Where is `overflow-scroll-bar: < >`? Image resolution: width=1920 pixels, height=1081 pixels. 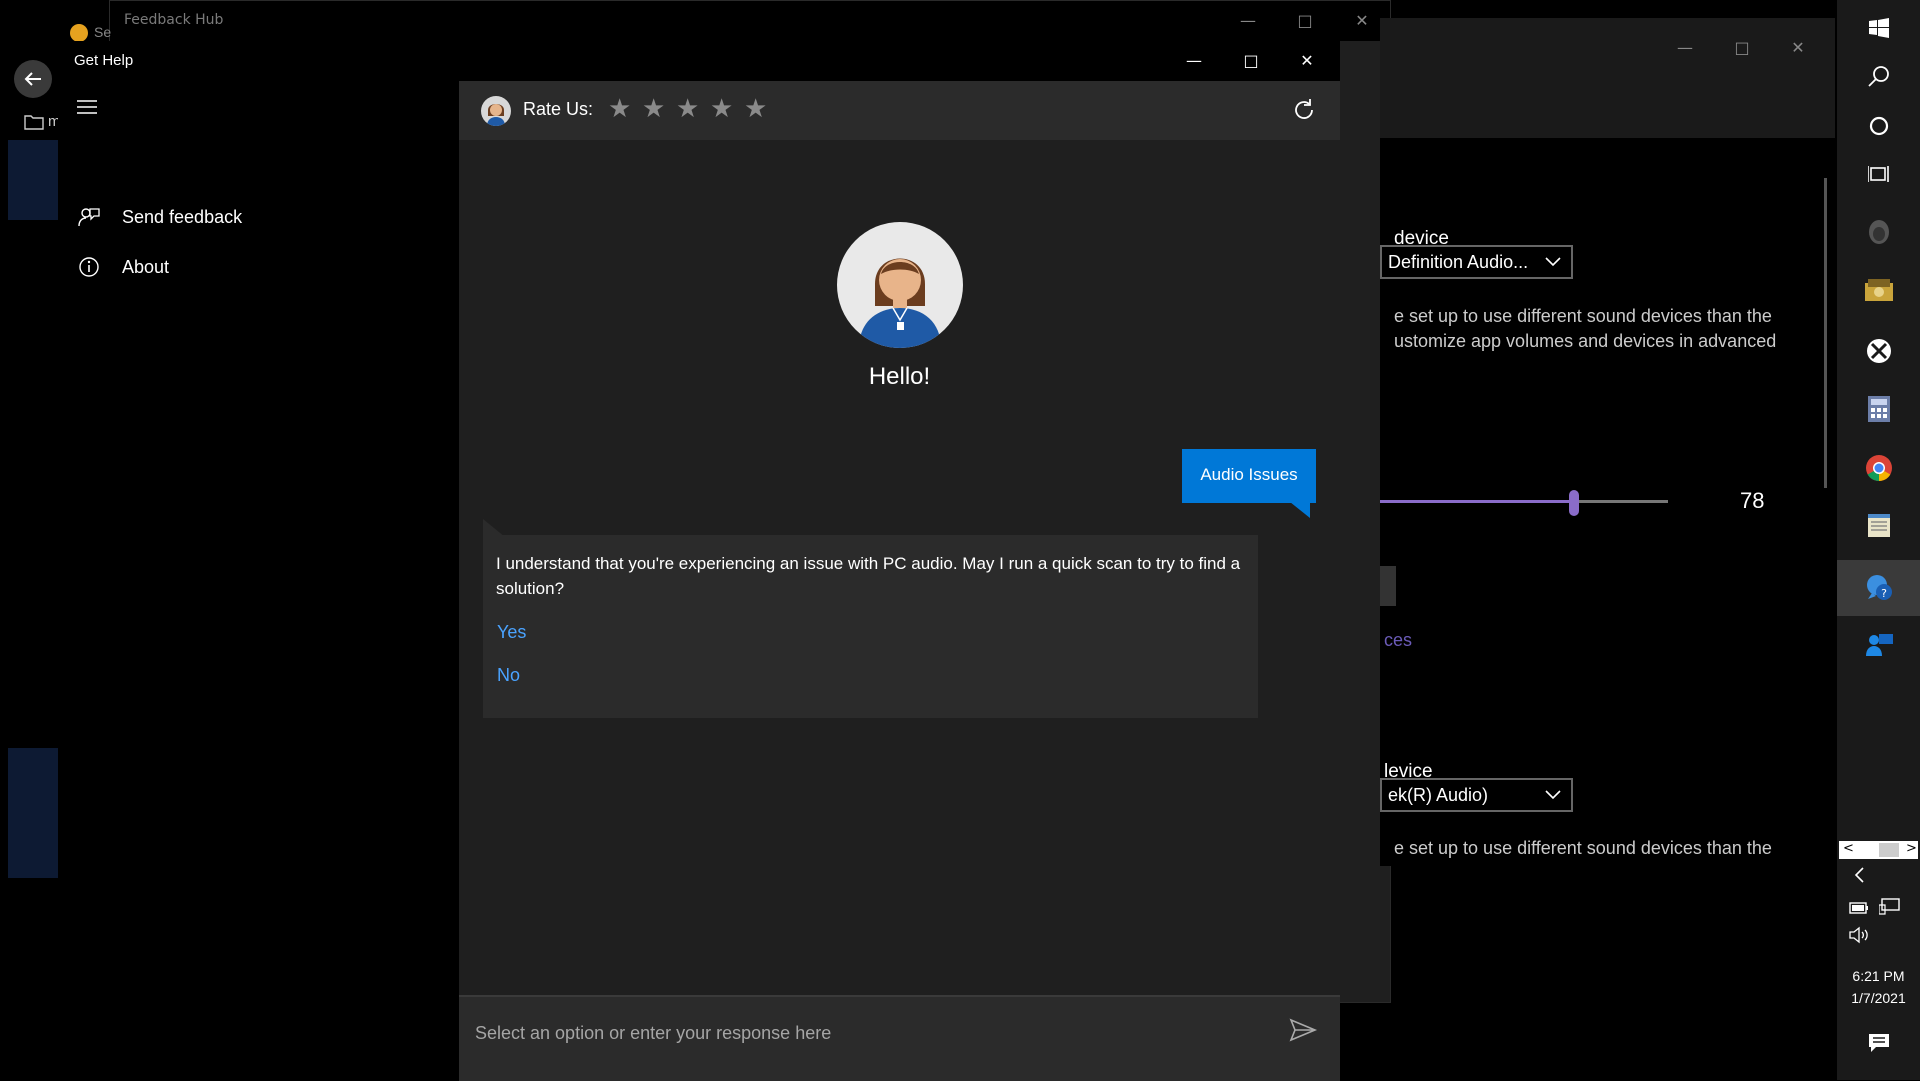 overflow-scroll-bar: < > is located at coordinates (1878, 850).